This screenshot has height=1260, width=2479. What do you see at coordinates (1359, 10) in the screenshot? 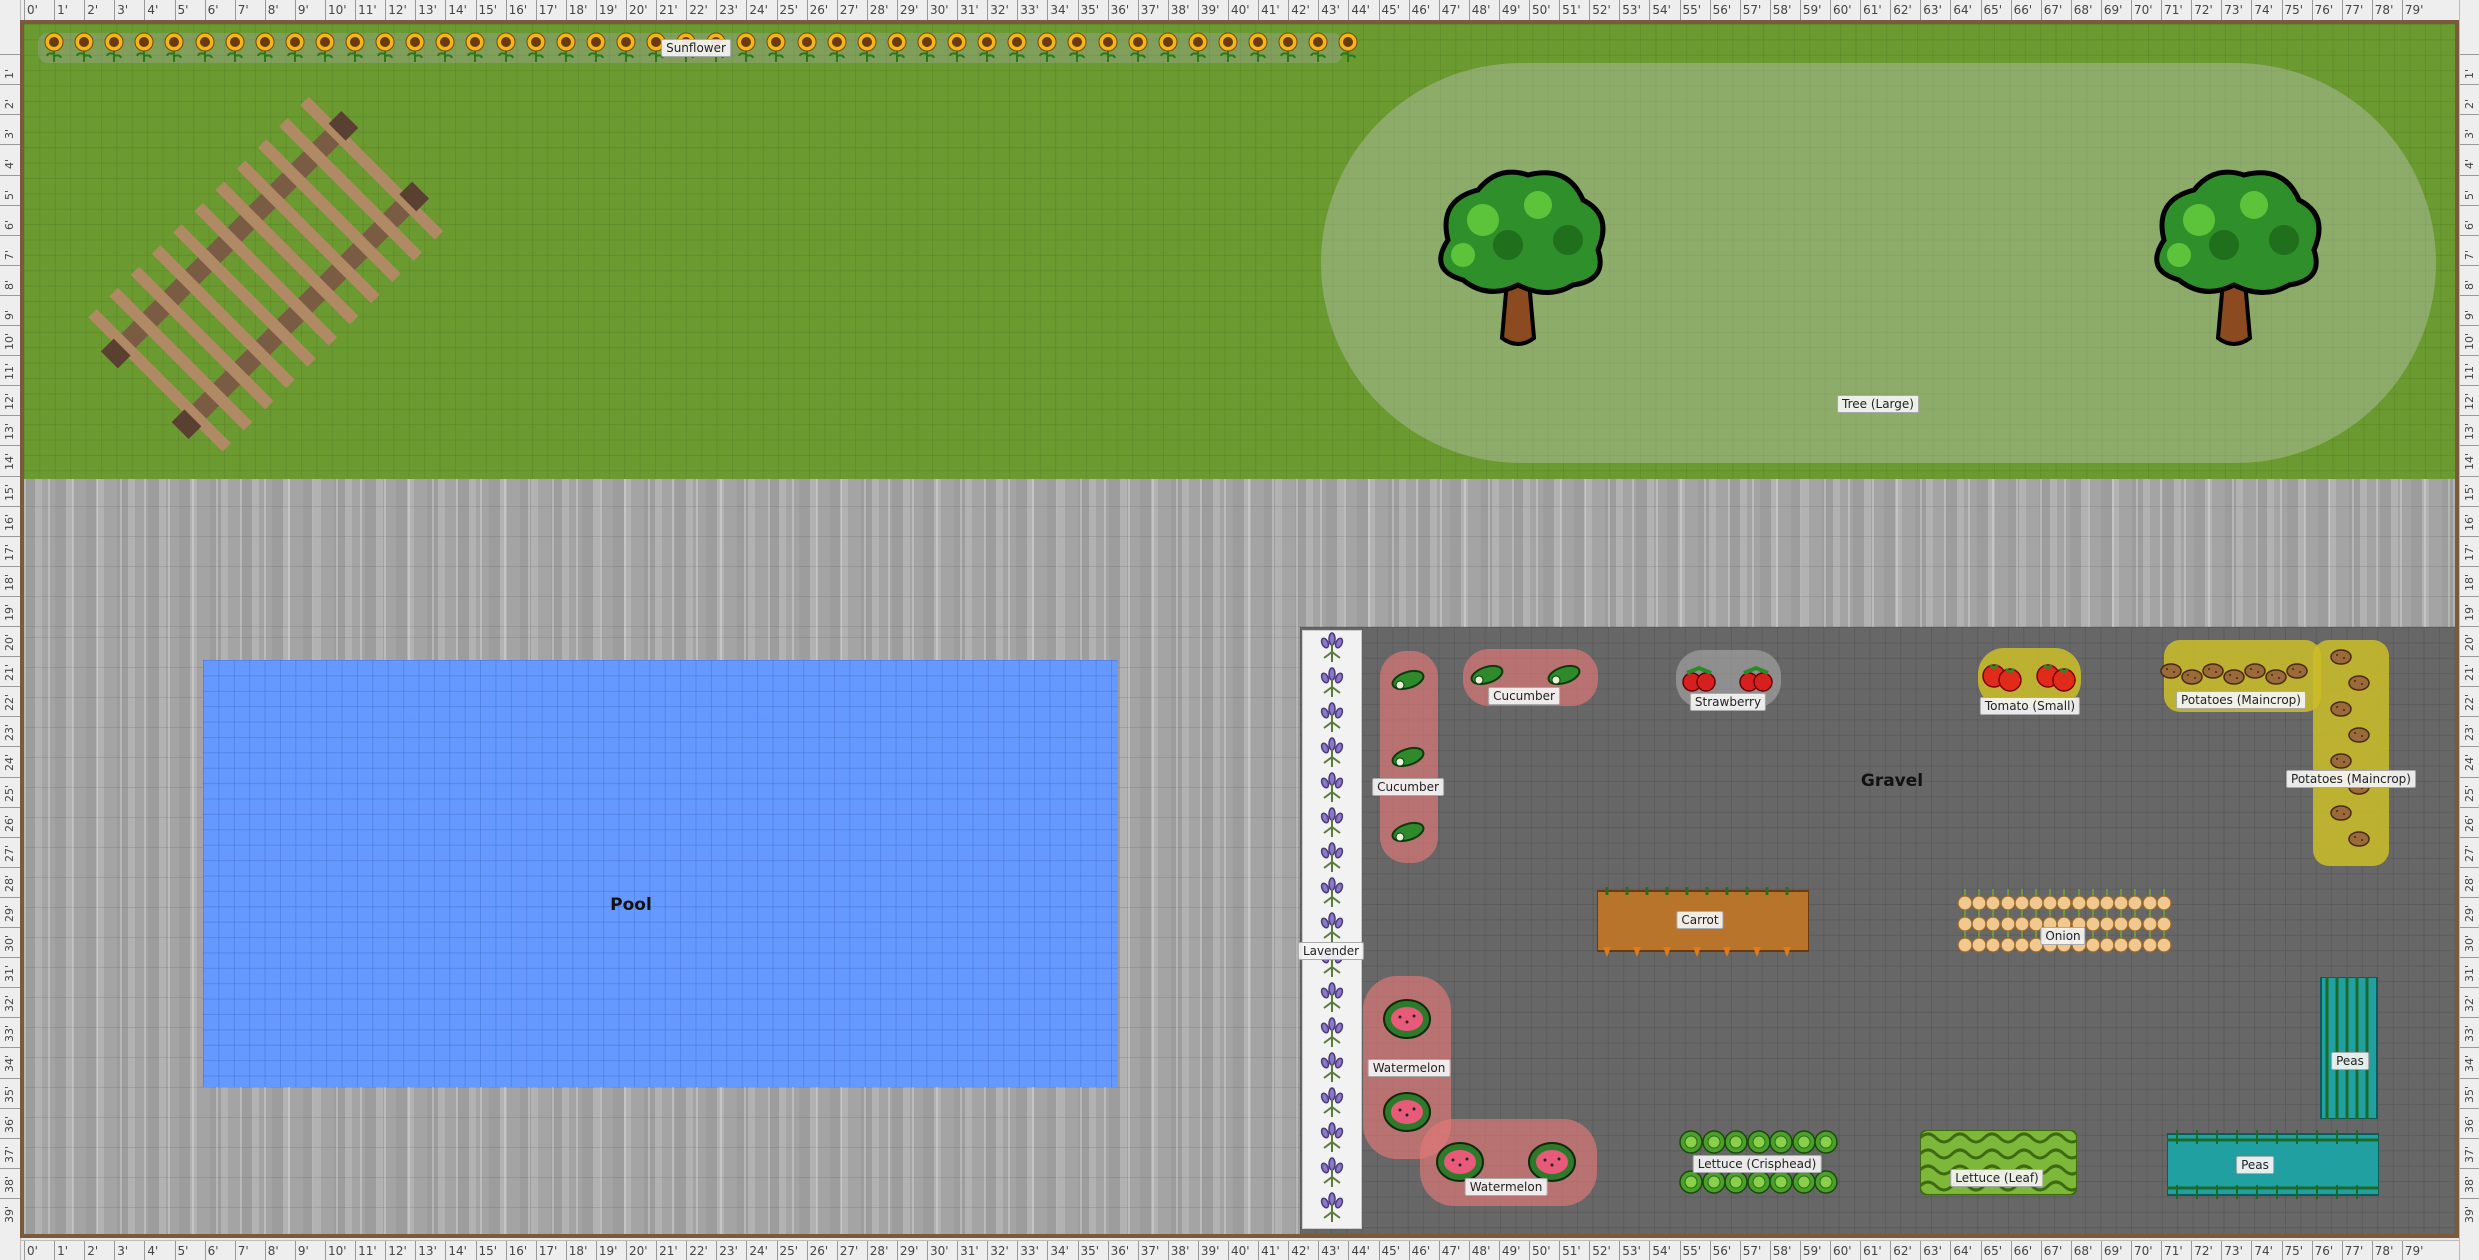
I see `ruler-tick: 44'` at bounding box center [1359, 10].